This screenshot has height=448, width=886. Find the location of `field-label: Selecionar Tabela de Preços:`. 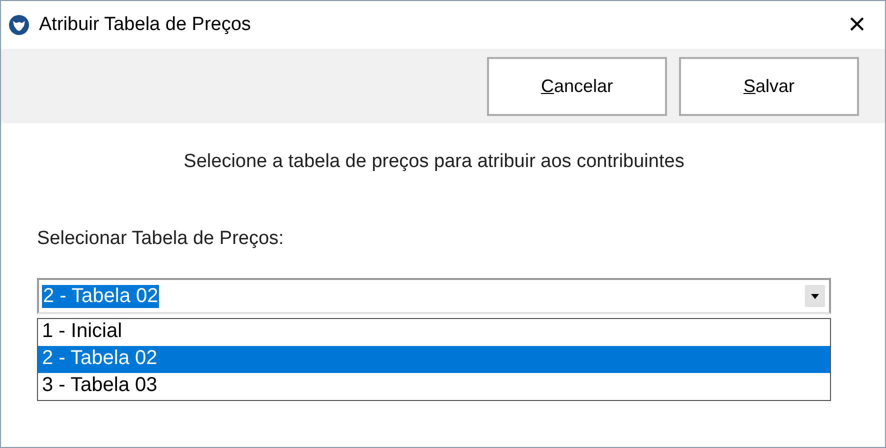

field-label: Selecionar Tabela de Preços: is located at coordinates (161, 239).